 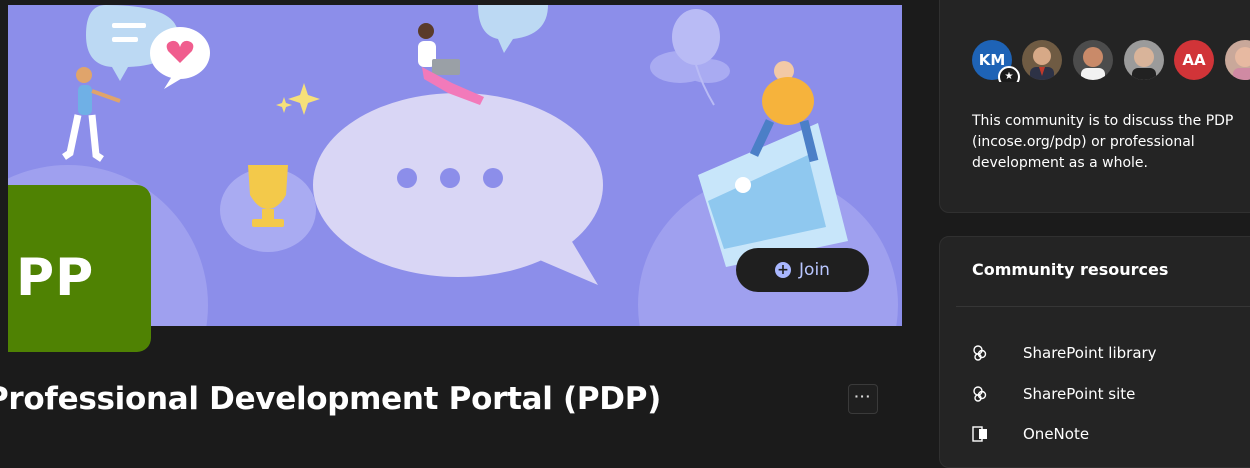 I want to click on community-title: Professional Development Portal (PDP), so click(x=415, y=403).